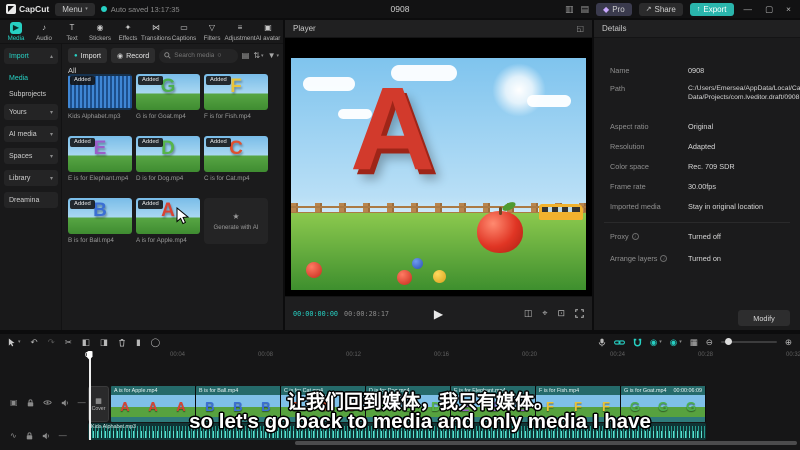 Image resolution: width=800 pixels, height=450 pixels. What do you see at coordinates (240, 31) in the screenshot?
I see `tab-adjustment: ≡ Adjustment` at bounding box center [240, 31].